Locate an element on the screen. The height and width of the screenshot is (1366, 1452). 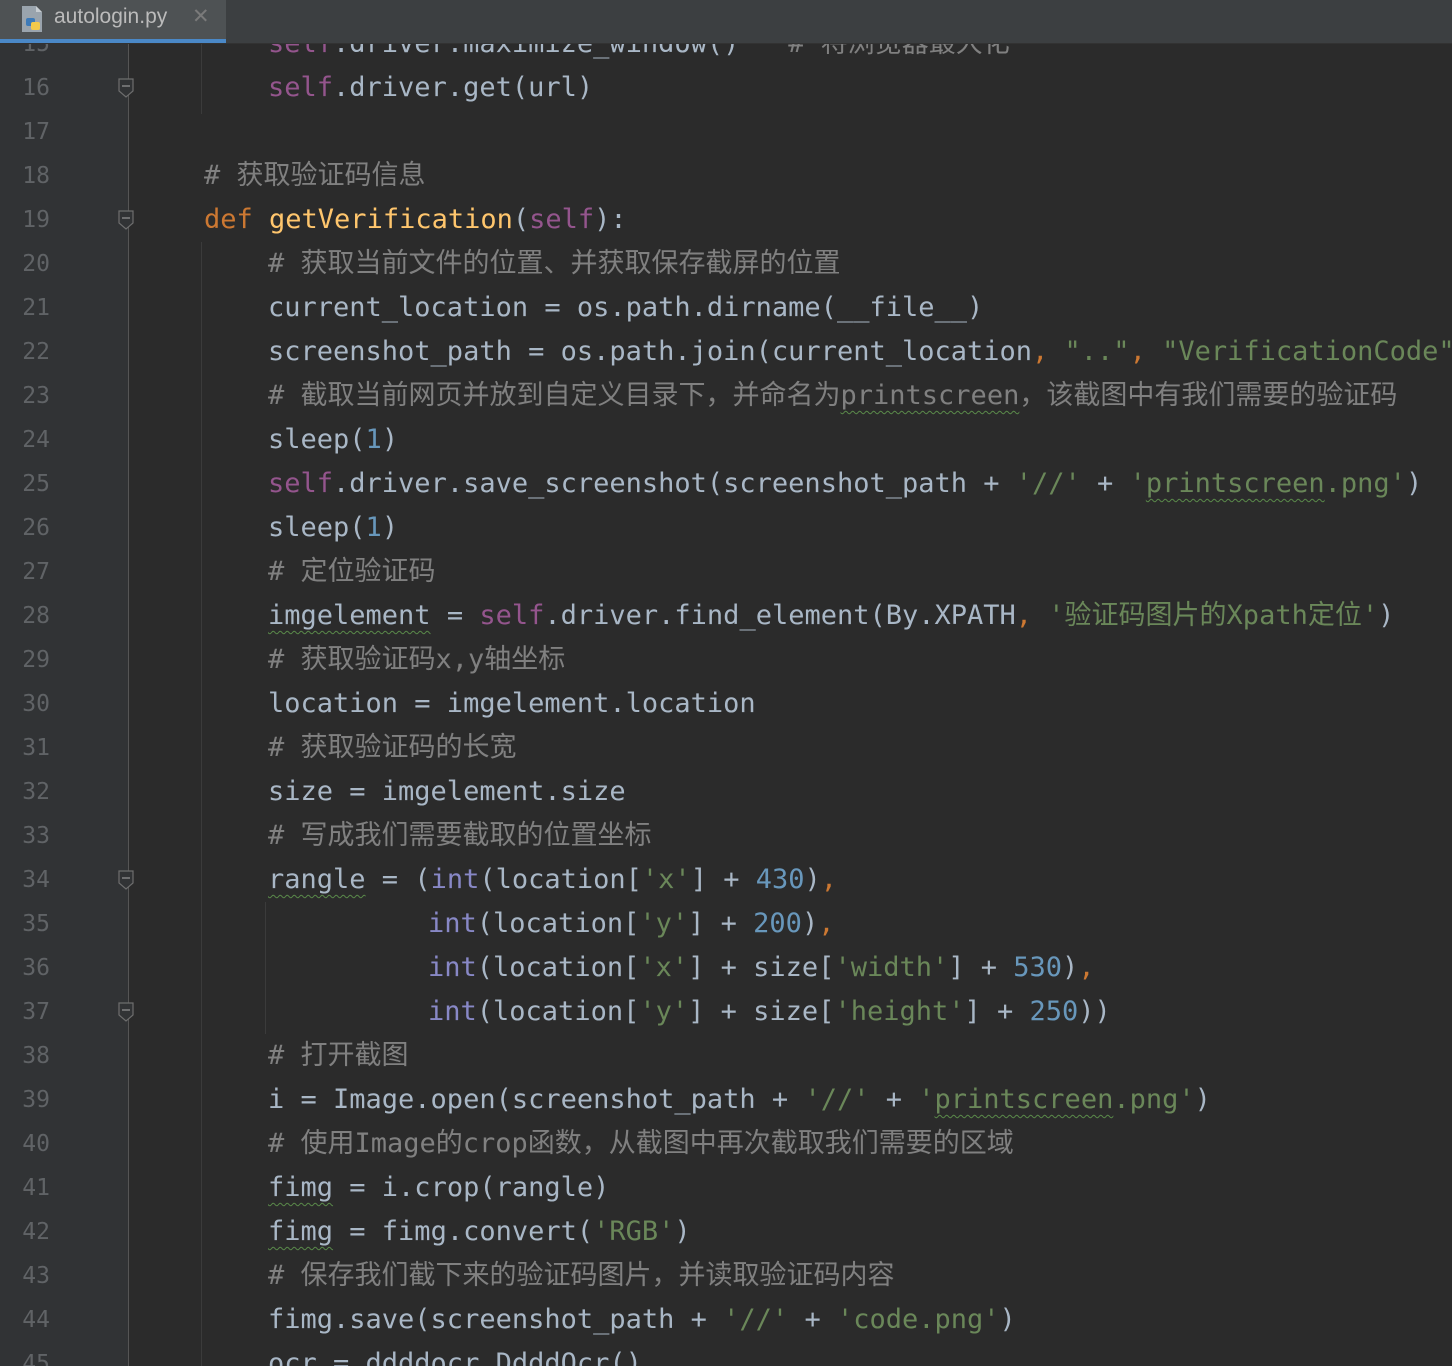
code-token: # 使用Image的crop函数，从截图中再次截取我们需要的区域 is located at coordinates (641, 1143).